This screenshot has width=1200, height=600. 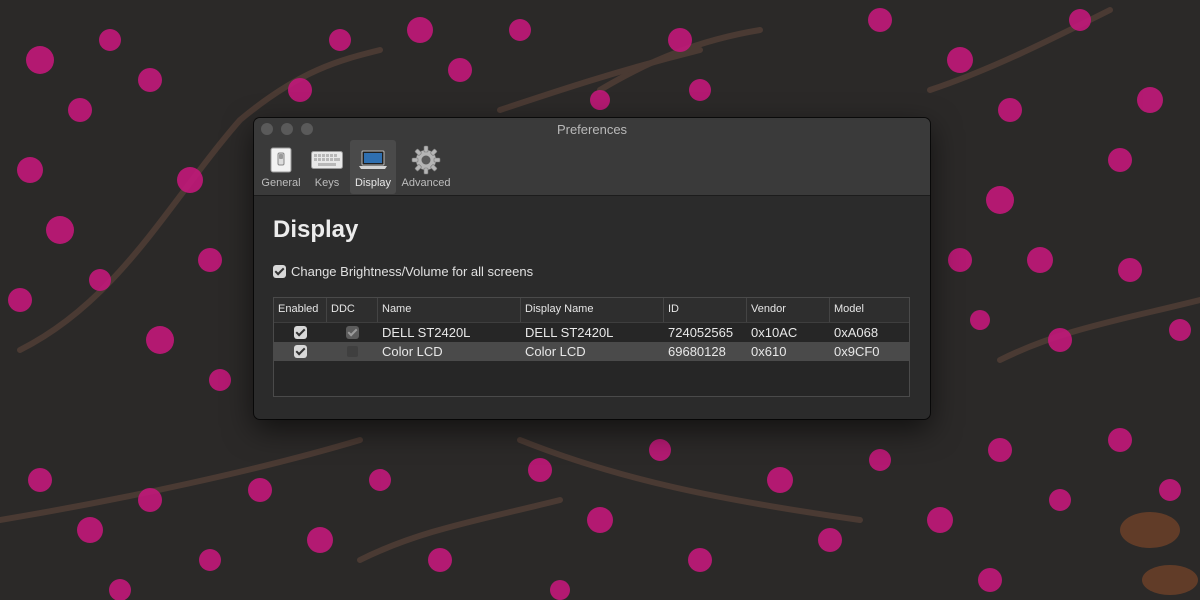 I want to click on column-header-model: Model, so click(x=869, y=310).